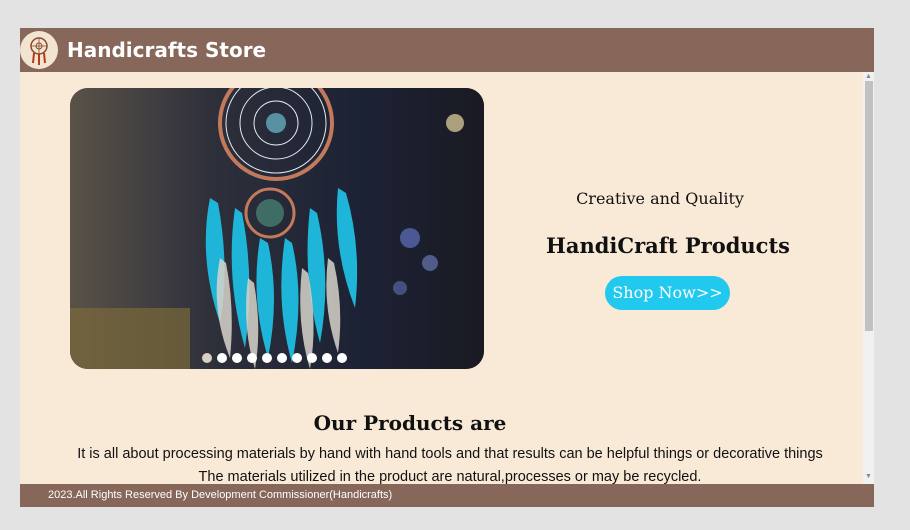 The width and height of the screenshot is (910, 530). Describe the element at coordinates (668, 245) in the screenshot. I see `hero-headline: HandiCraft Products` at that location.